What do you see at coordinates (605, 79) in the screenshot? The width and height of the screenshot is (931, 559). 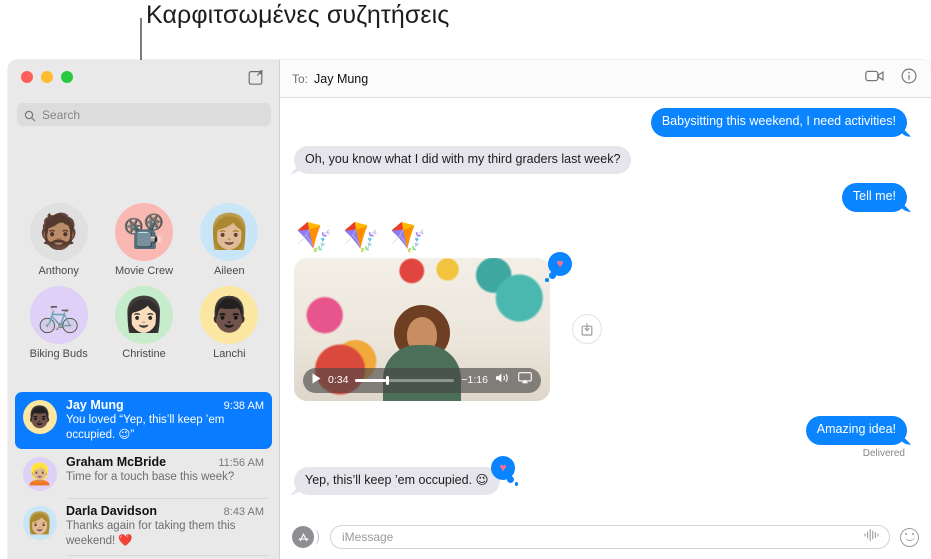 I see `thread-header: To: Jay Mung` at bounding box center [605, 79].